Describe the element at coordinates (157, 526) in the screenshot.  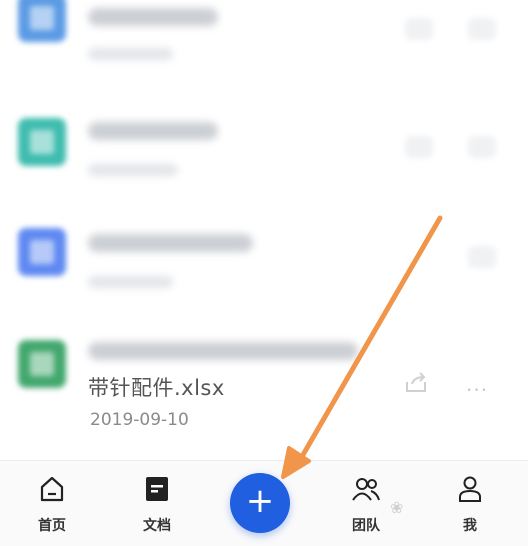
I see `tab-docs-label: 文档` at that location.